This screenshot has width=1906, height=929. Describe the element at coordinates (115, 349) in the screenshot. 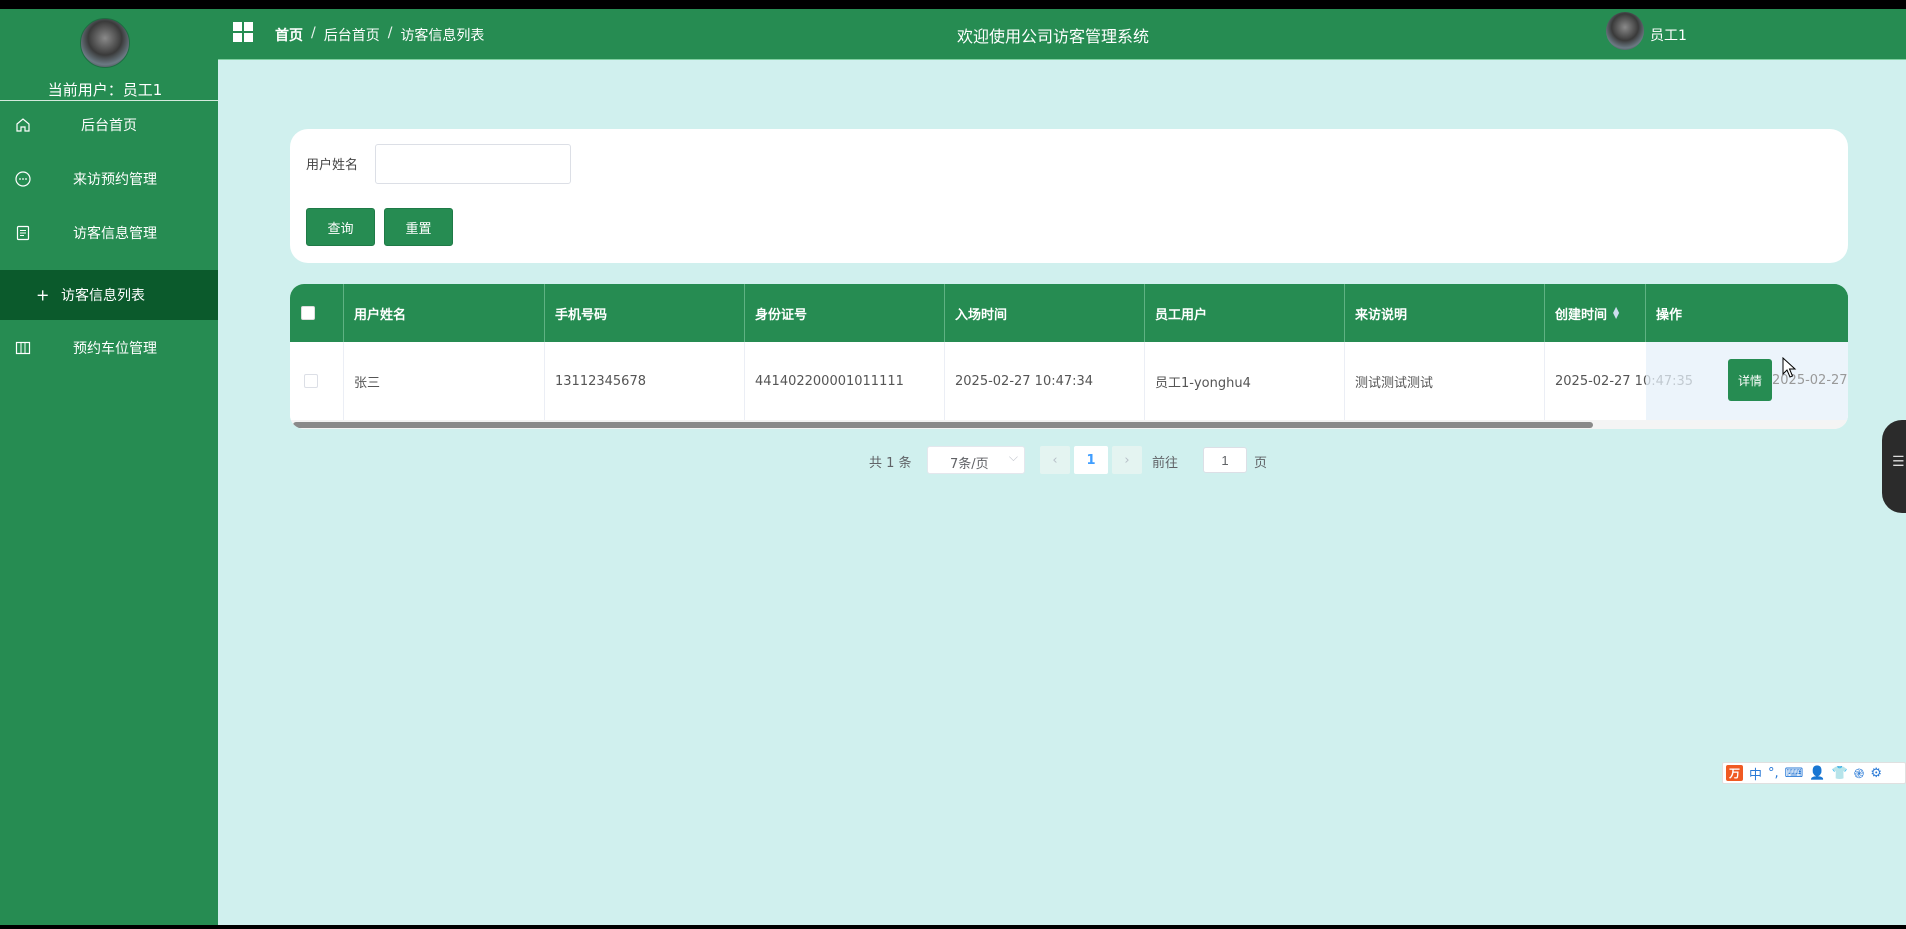

I see `sidebar-item-label: 预约车位管理` at that location.